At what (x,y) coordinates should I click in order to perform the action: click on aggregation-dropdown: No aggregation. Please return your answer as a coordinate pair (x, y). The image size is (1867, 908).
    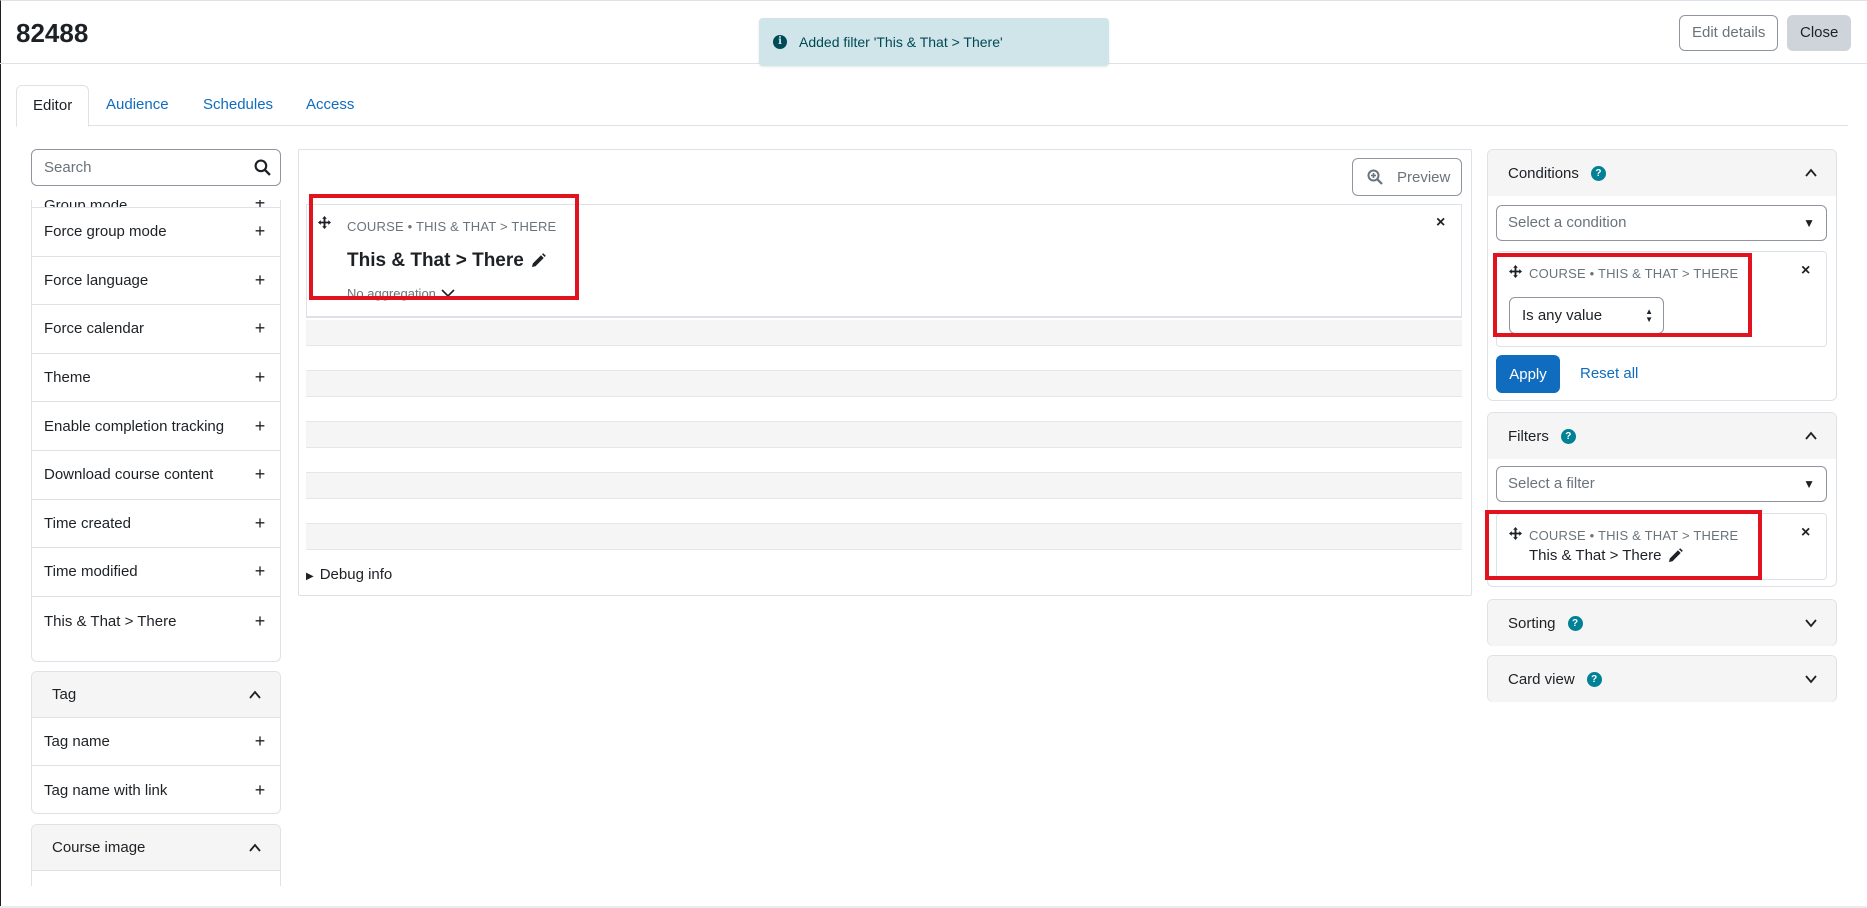
    Looking at the image, I should click on (401, 293).